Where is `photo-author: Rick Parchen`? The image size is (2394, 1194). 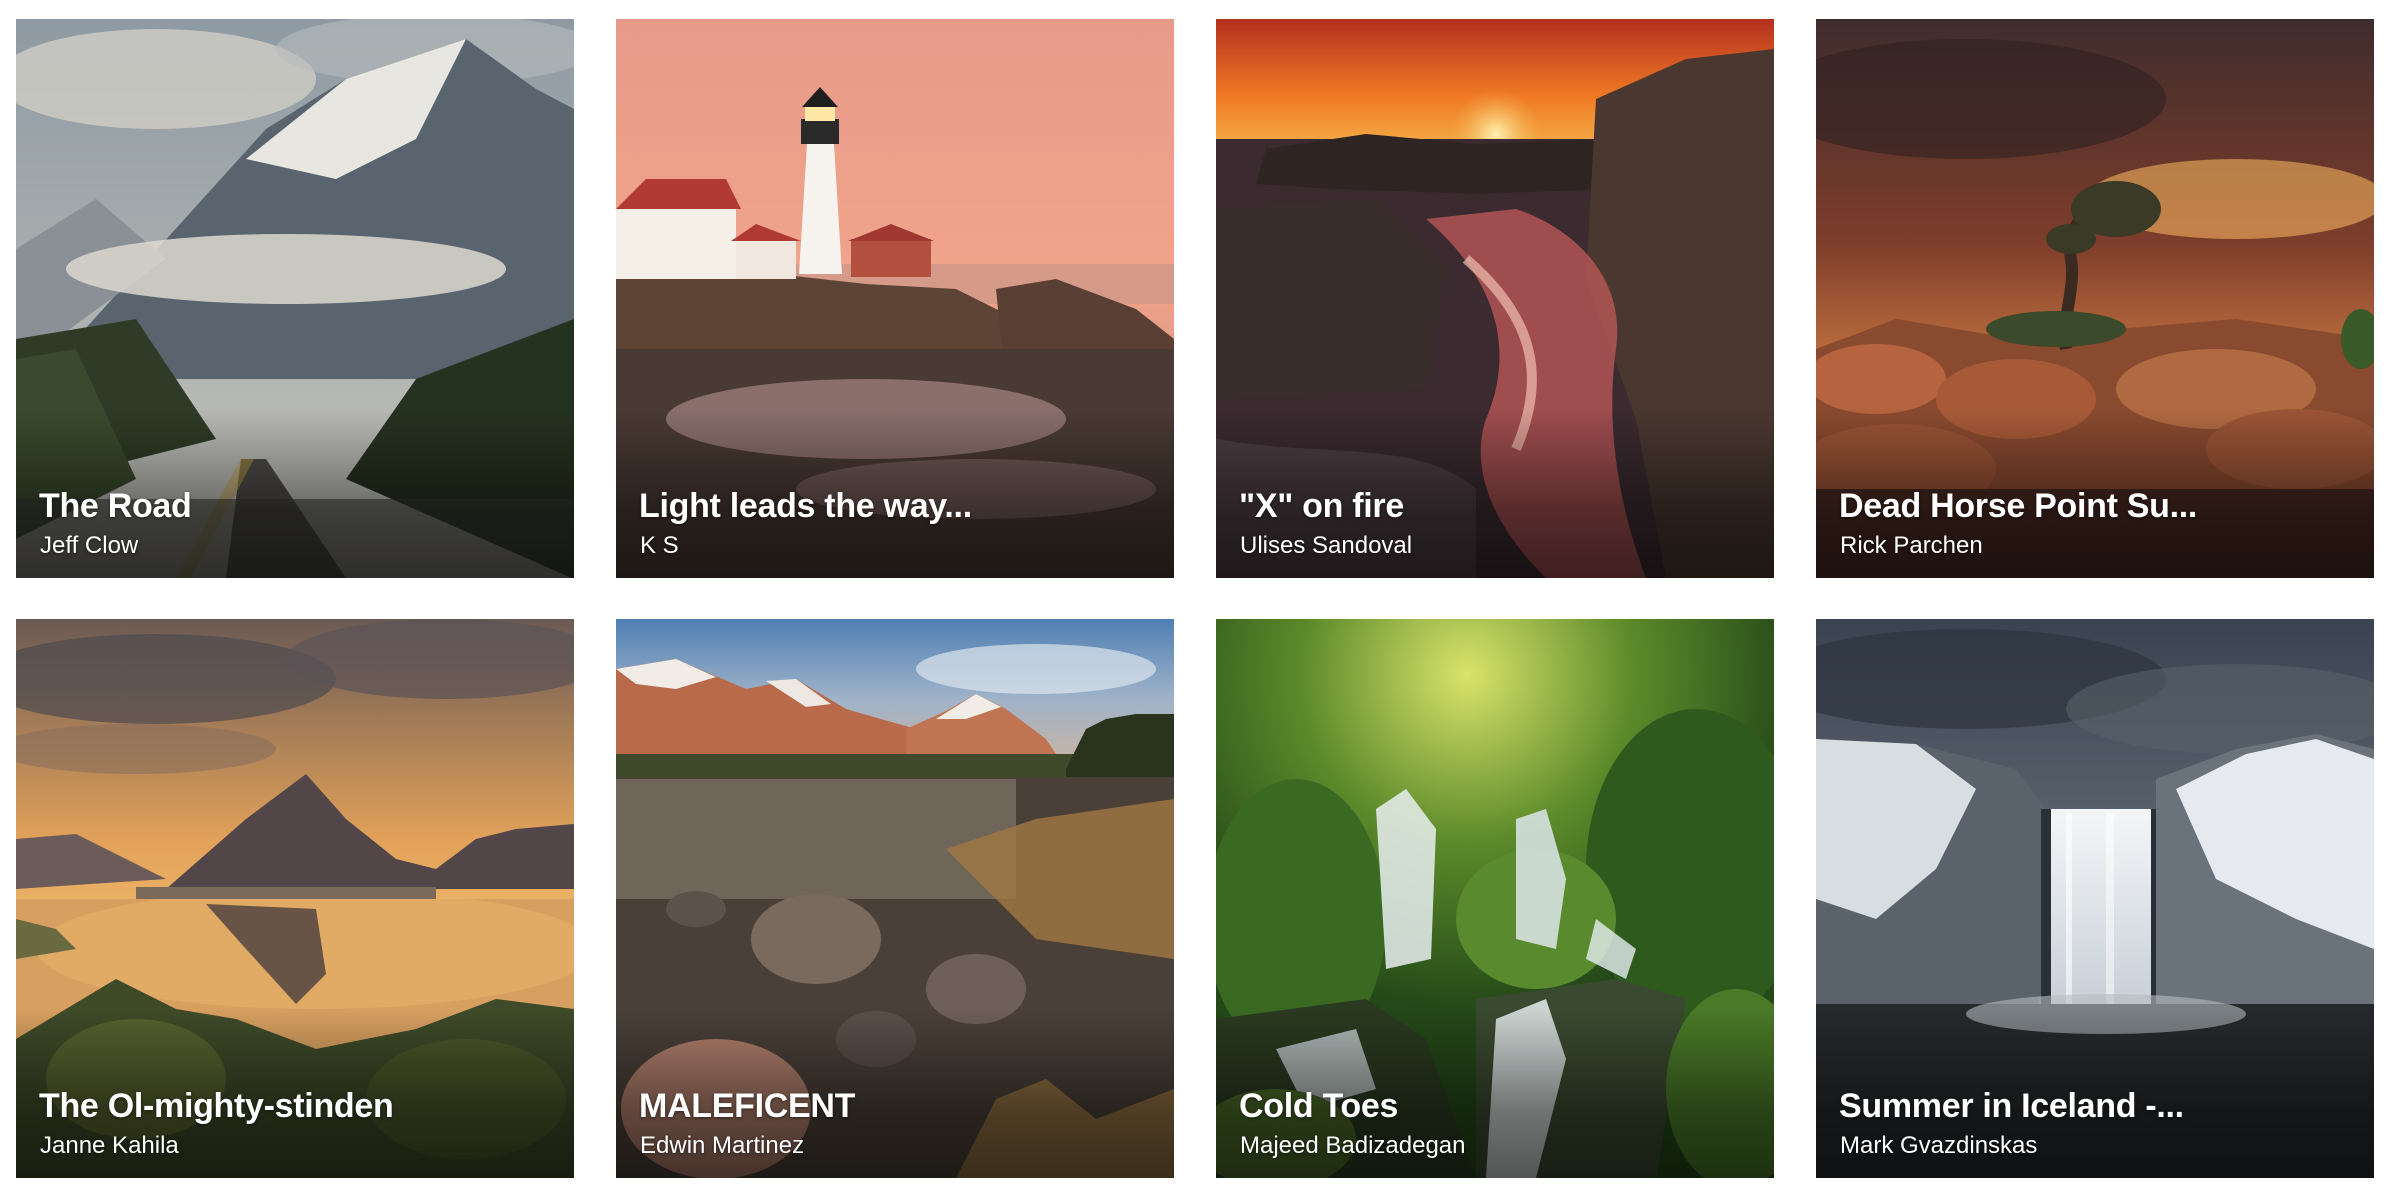 photo-author: Rick Parchen is located at coordinates (2098, 546).